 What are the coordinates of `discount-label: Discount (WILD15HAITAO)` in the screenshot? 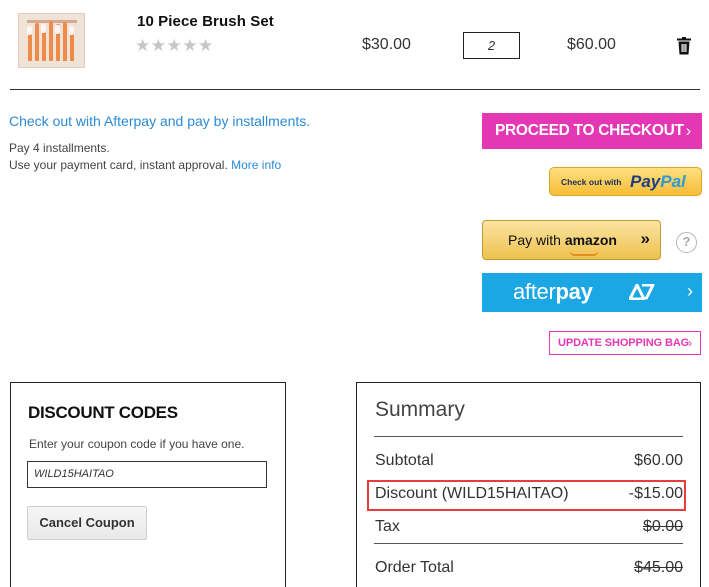 It's located at (472, 493).